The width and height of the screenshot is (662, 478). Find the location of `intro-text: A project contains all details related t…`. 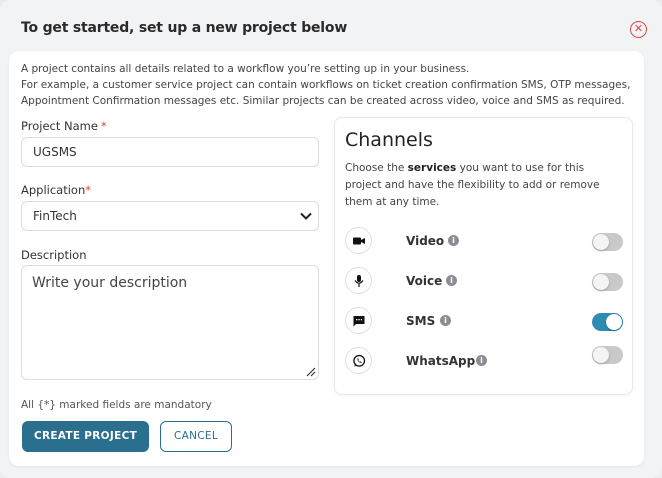

intro-text: A project contains all details related t… is located at coordinates (326, 85).